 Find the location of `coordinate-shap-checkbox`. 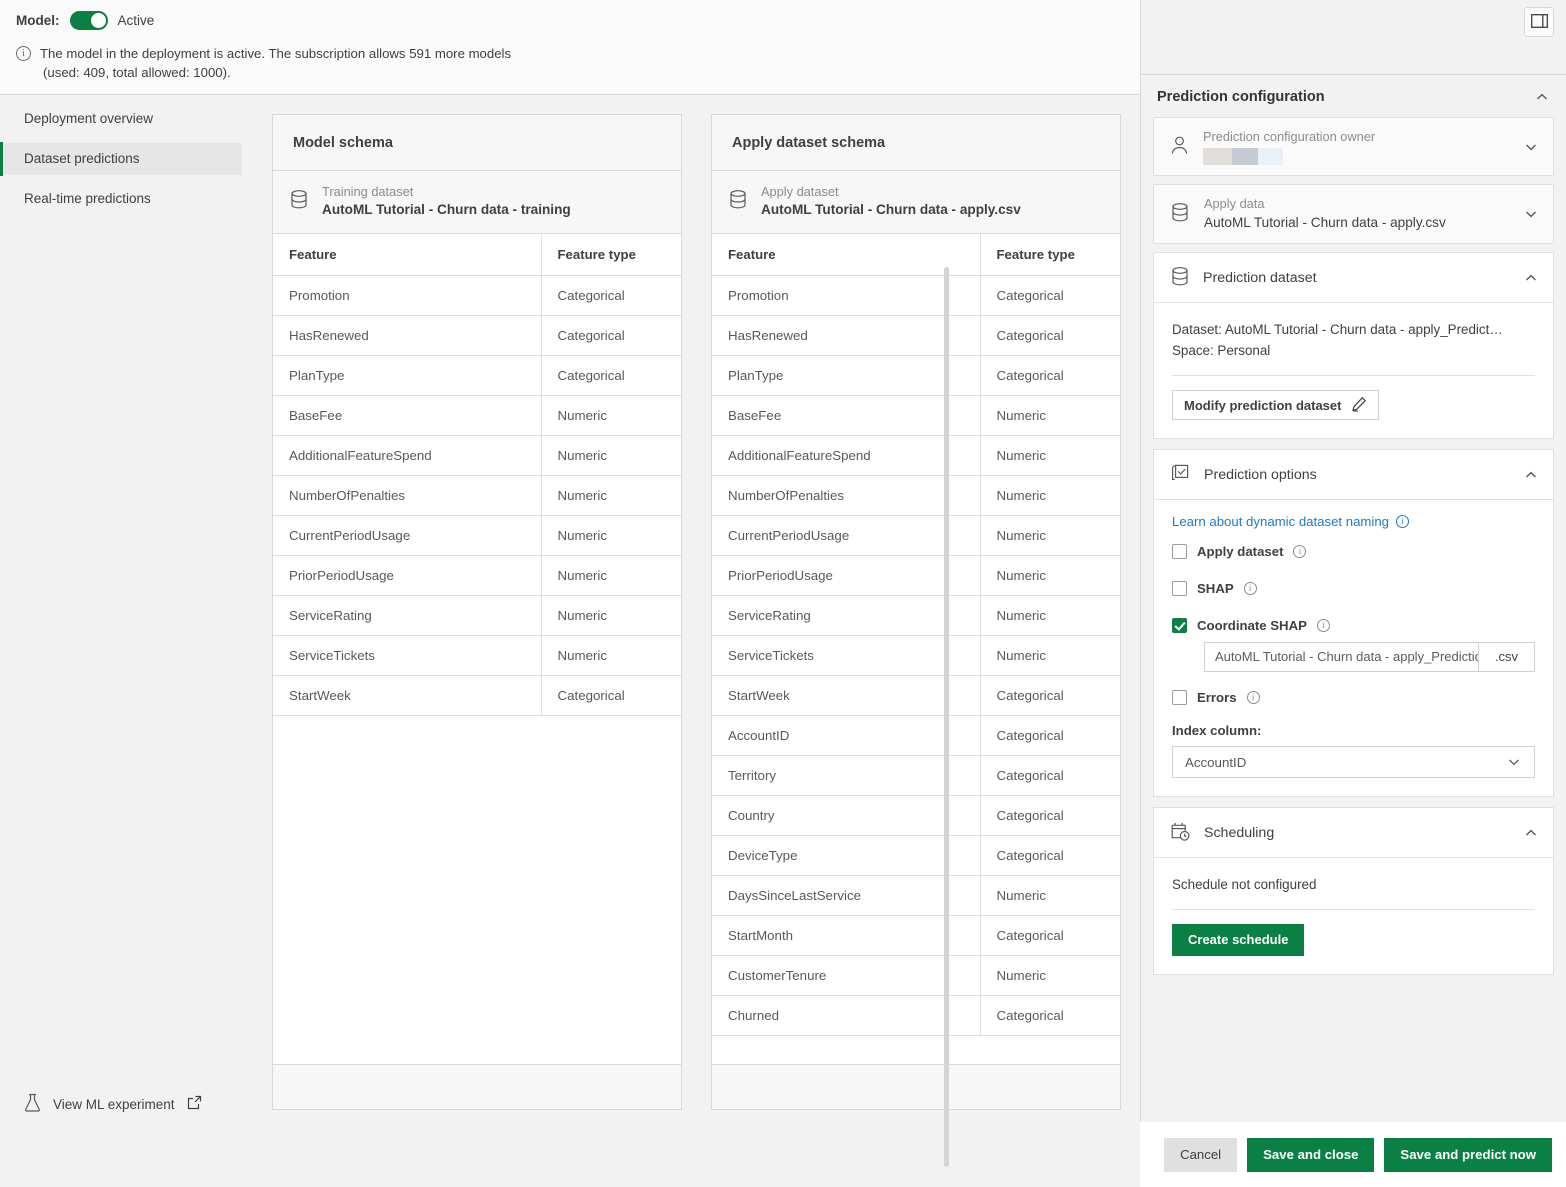

coordinate-shap-checkbox is located at coordinates (1179, 625).